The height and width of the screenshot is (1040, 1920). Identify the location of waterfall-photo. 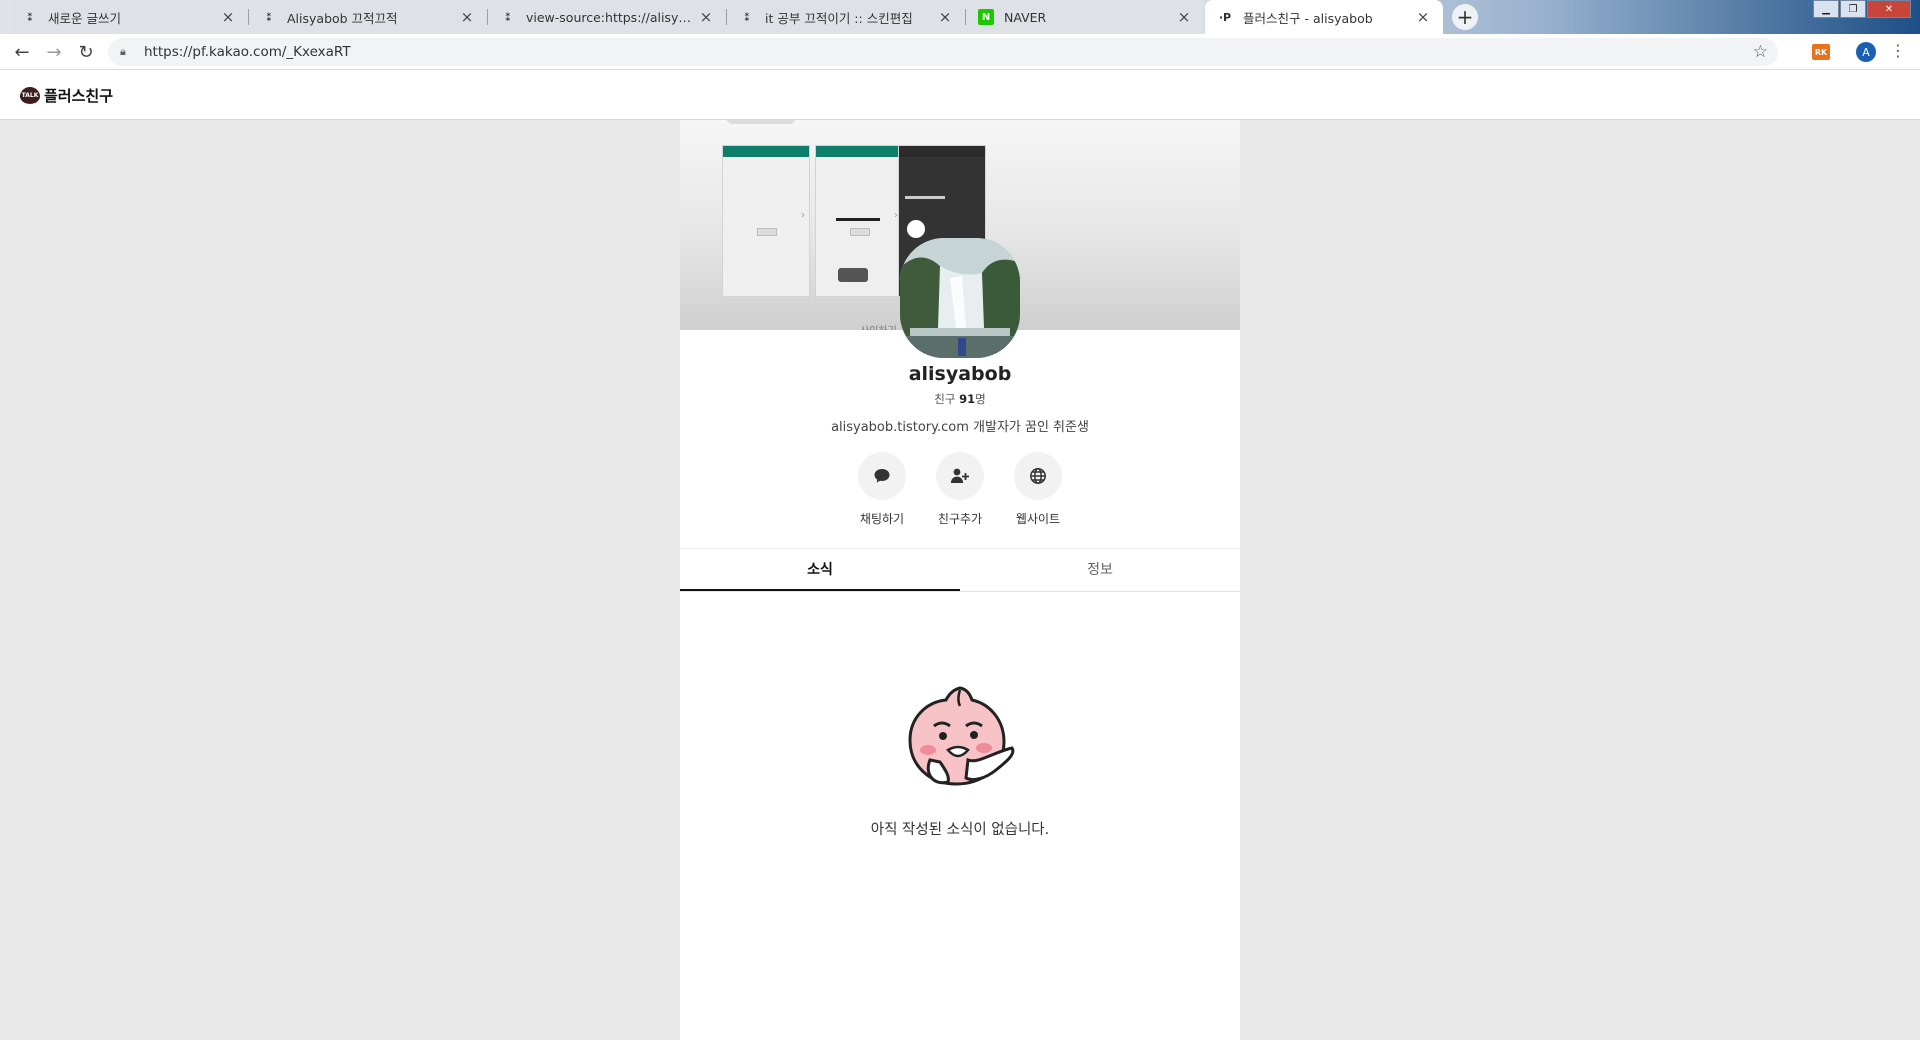
(960, 298).